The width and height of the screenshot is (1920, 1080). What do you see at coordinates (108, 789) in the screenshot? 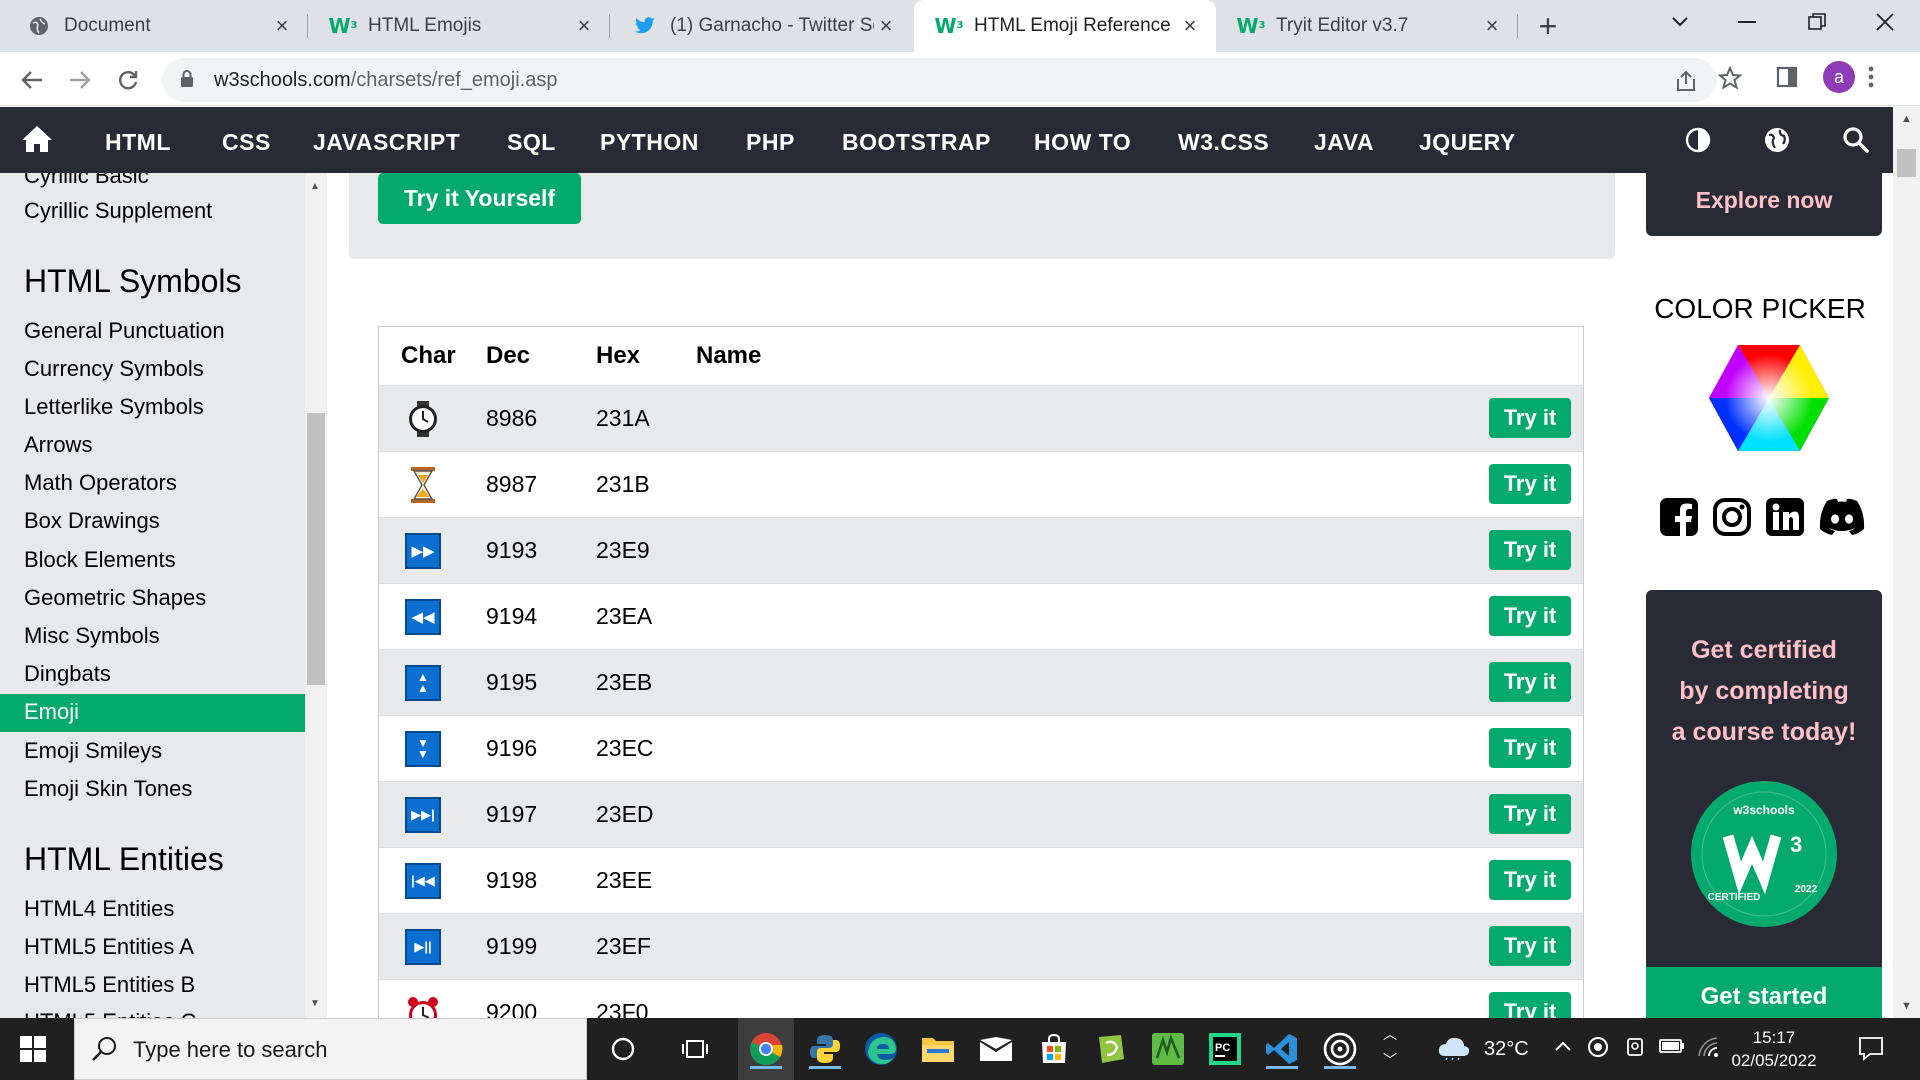
I see `sidebar-item-emoji-skin-tones: Emoji Skin Tones` at bounding box center [108, 789].